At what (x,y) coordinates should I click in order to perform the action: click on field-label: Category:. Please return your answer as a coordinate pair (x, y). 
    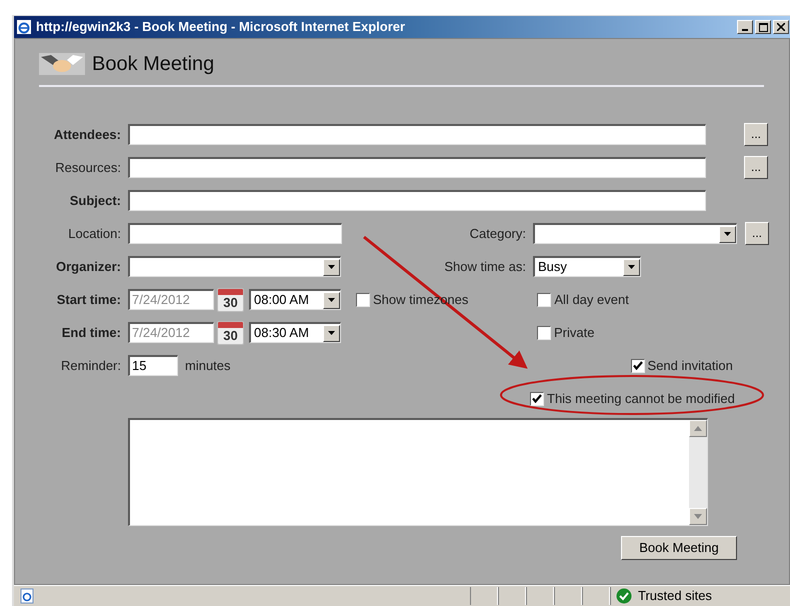
    Looking at the image, I should click on (498, 233).